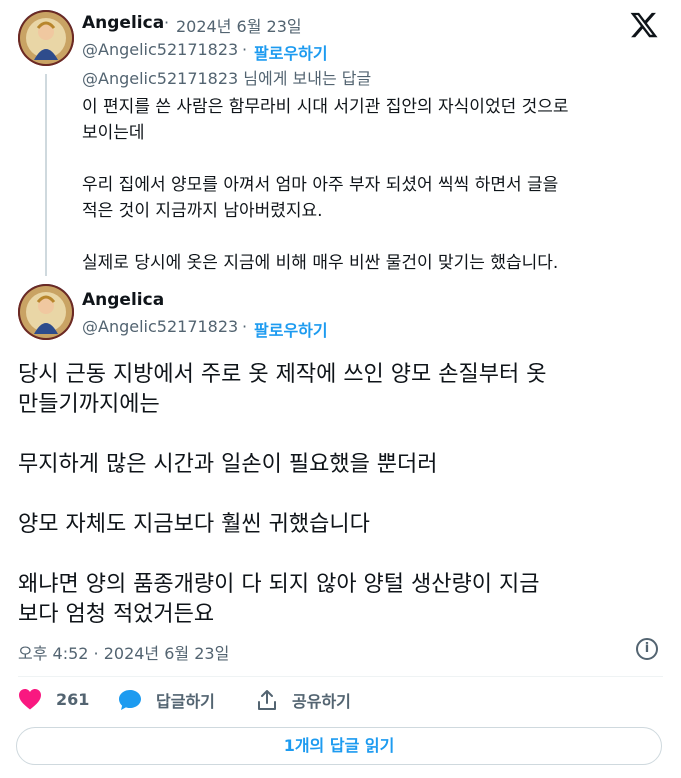  Describe the element at coordinates (185, 701) in the screenshot. I see `reply-label: 답글하기` at that location.